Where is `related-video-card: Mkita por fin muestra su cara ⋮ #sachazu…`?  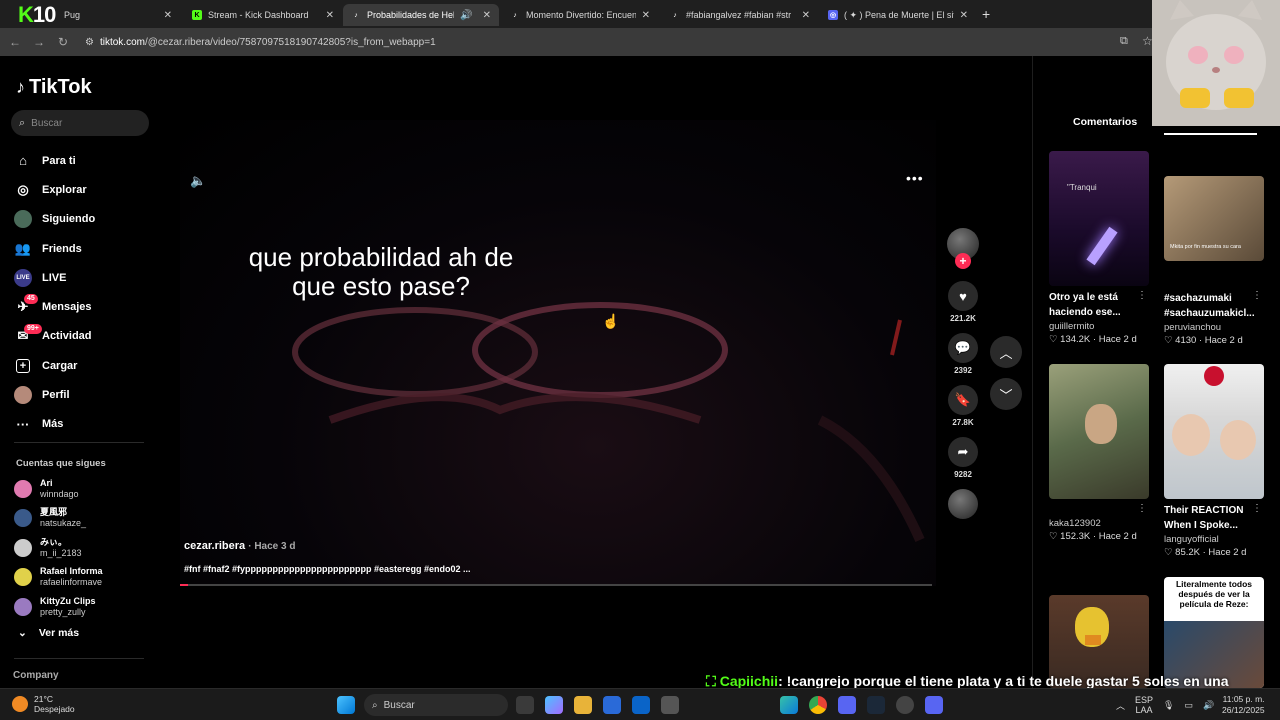 related-video-card: Mkita por fin muestra su cara ⋮ #sachazu… is located at coordinates (1214, 262).